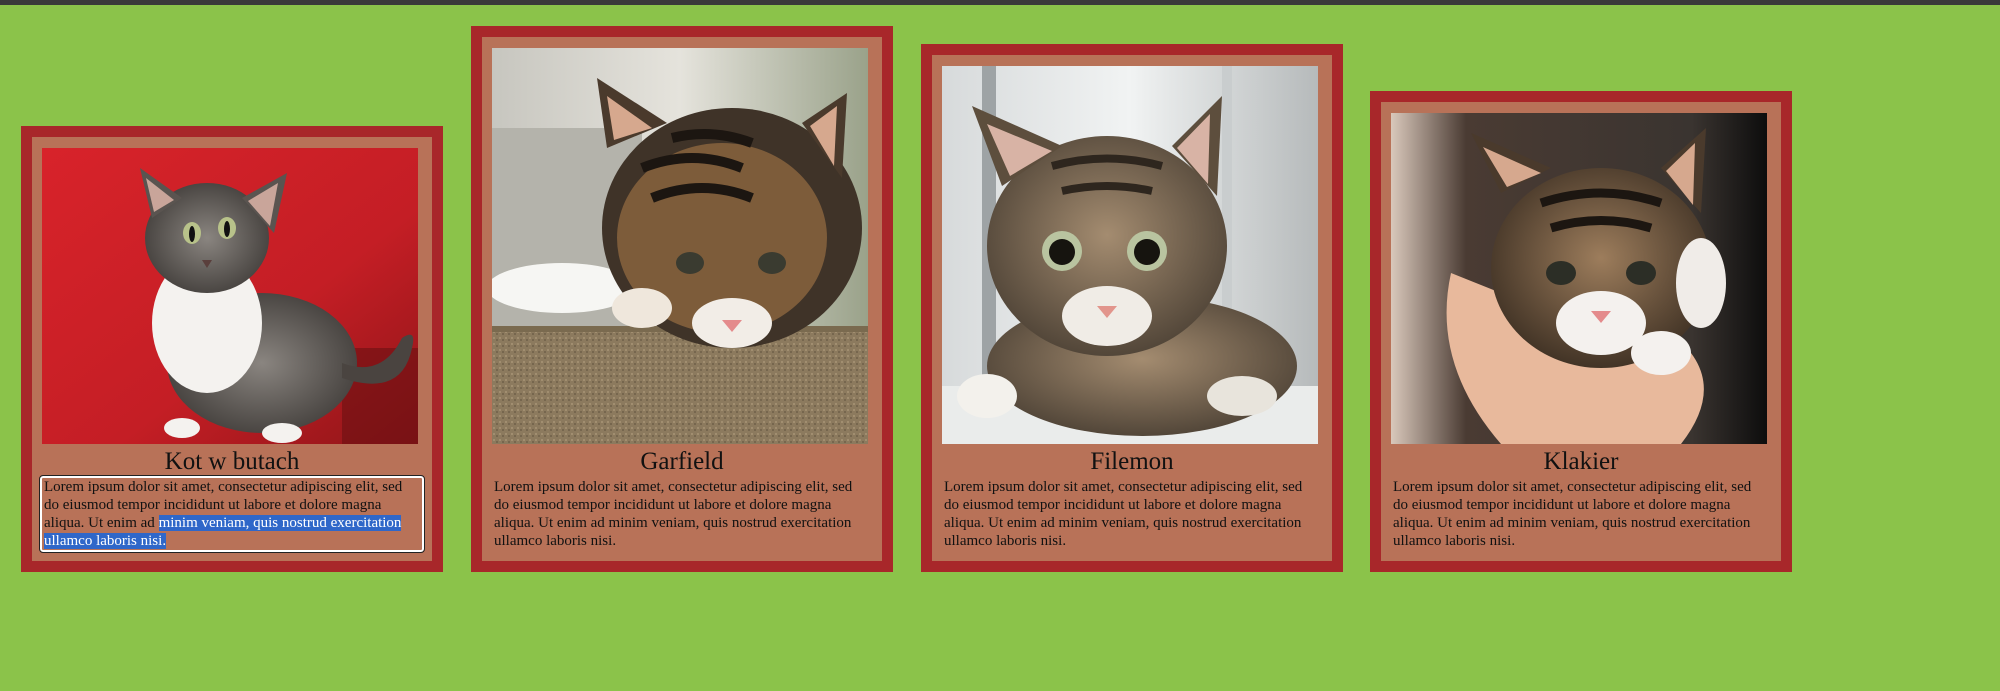 This screenshot has height=691, width=2000. Describe the element at coordinates (1581, 461) in the screenshot. I see `cat-name: Klakier` at that location.